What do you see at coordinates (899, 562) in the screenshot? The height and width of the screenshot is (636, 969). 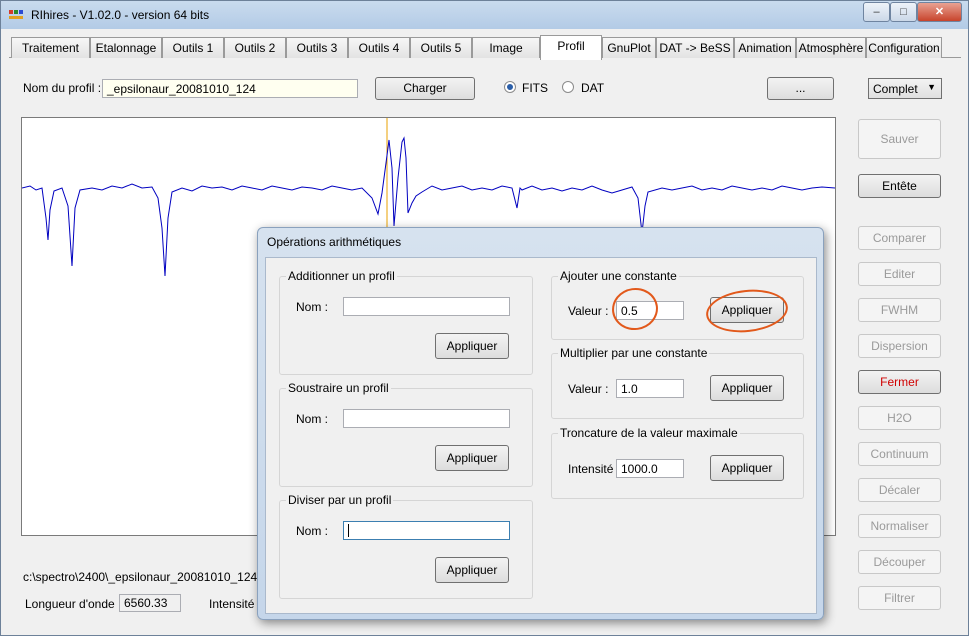 I see `cut-button: Découper` at bounding box center [899, 562].